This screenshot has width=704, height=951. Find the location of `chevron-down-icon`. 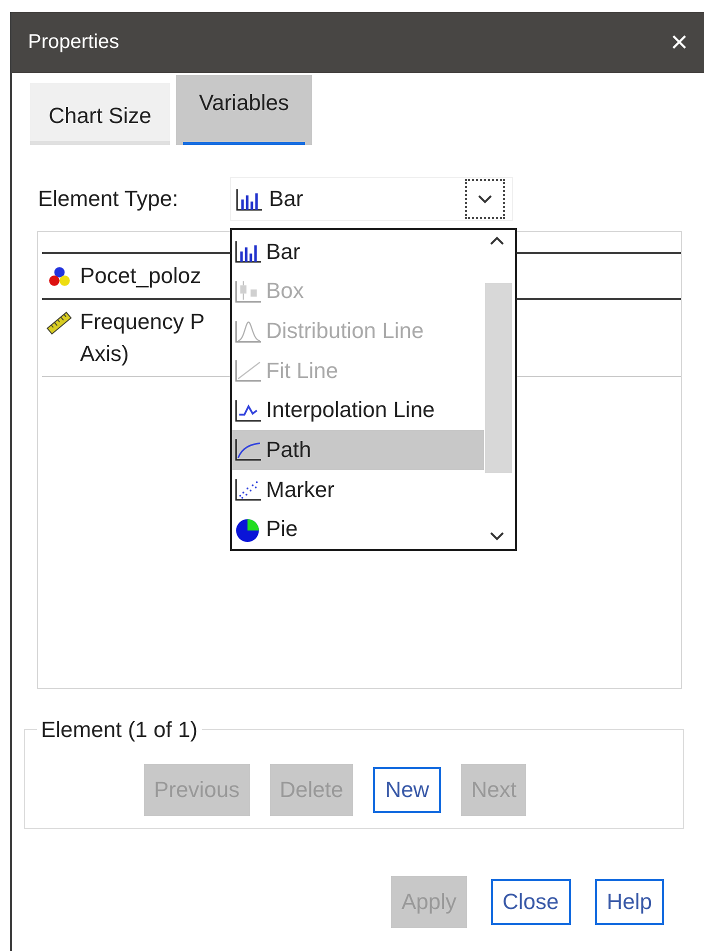

chevron-down-icon is located at coordinates (485, 199).